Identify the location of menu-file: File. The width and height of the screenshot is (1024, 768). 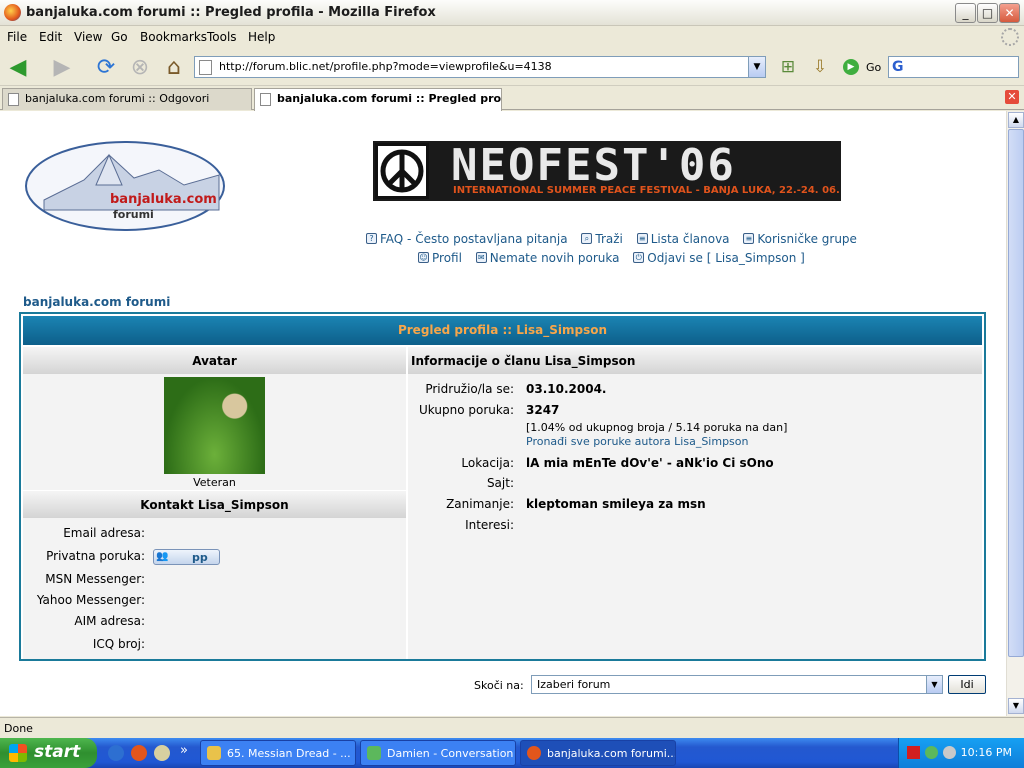
(17, 37).